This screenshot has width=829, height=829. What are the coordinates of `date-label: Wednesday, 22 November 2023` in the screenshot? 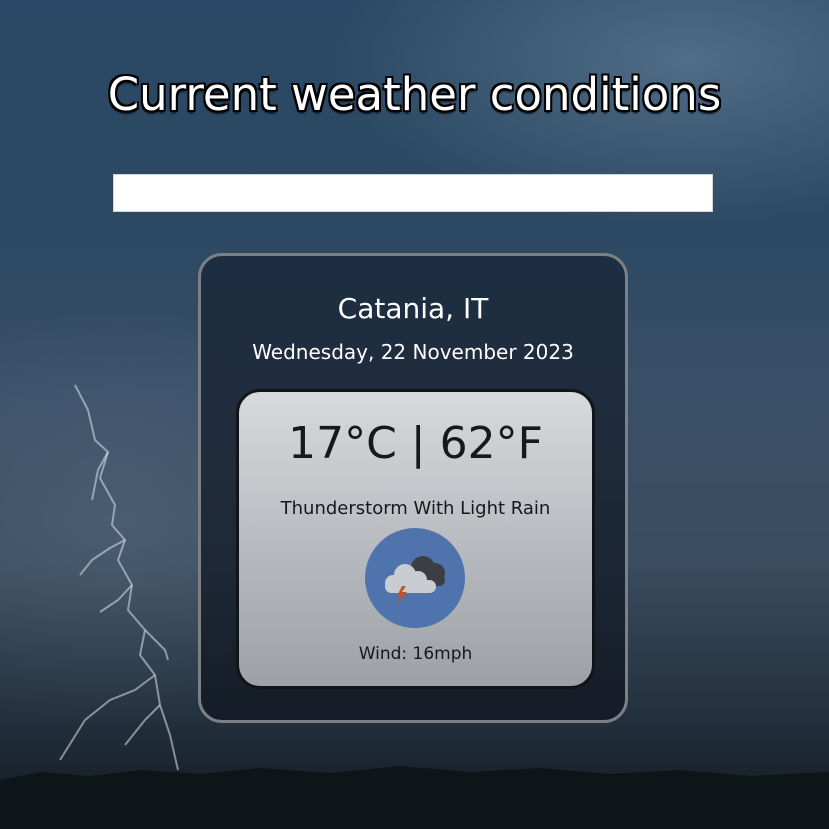 It's located at (413, 352).